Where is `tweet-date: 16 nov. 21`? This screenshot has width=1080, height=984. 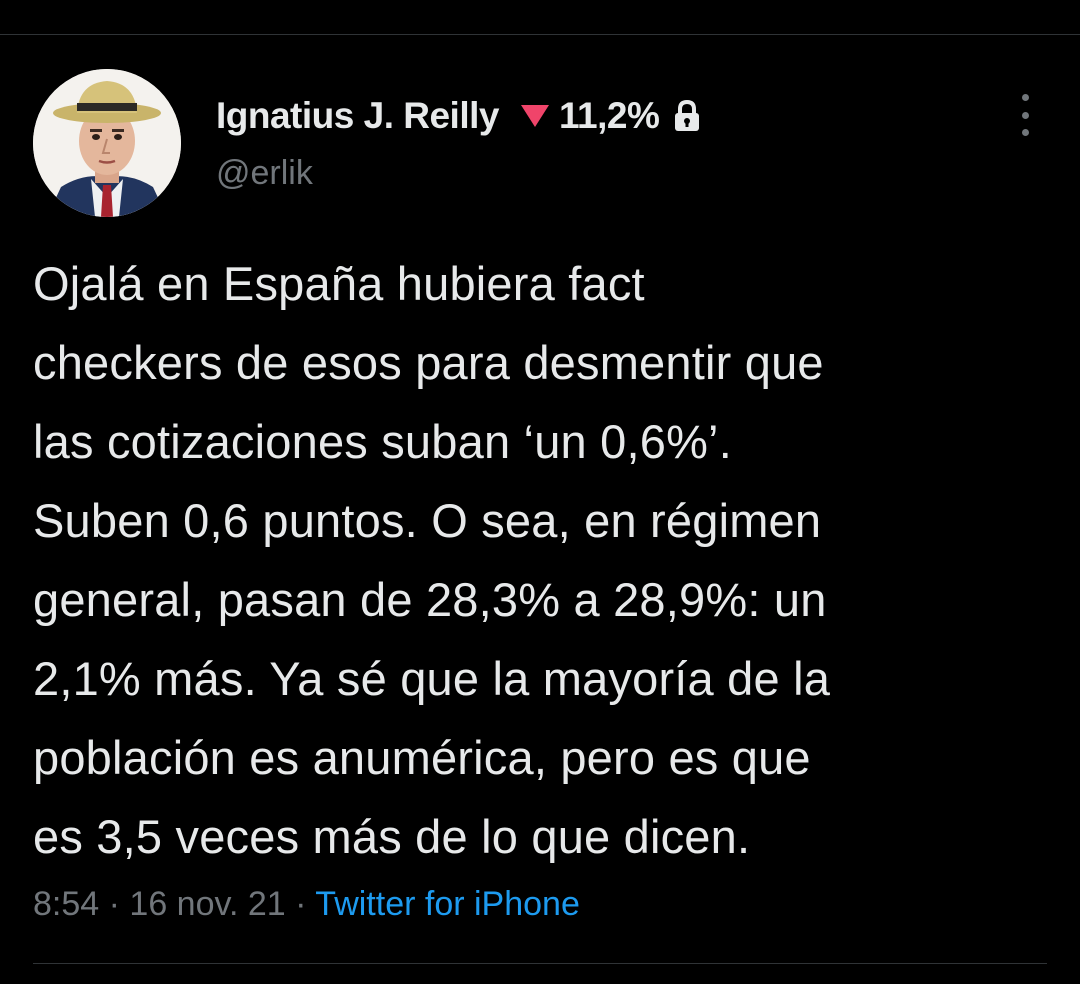 tweet-date: 16 nov. 21 is located at coordinates (207, 904).